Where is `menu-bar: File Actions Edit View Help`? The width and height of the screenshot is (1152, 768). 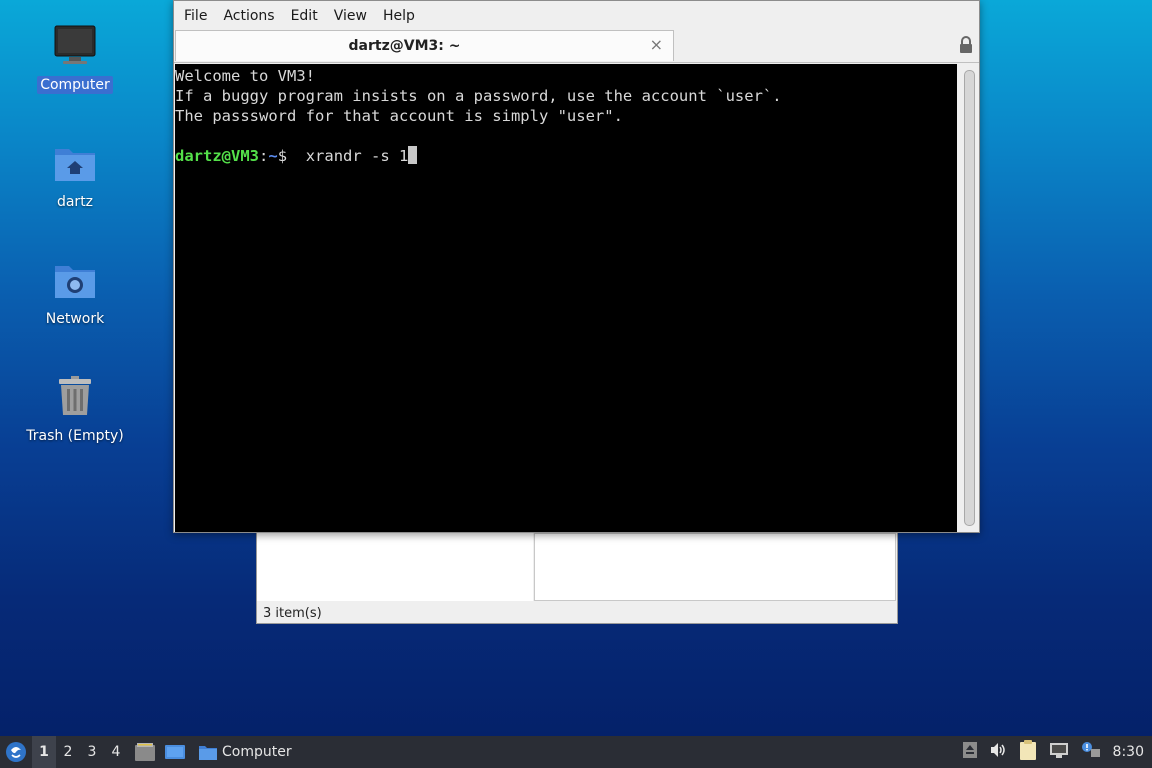 menu-bar: File Actions Edit View Help is located at coordinates (576, 15).